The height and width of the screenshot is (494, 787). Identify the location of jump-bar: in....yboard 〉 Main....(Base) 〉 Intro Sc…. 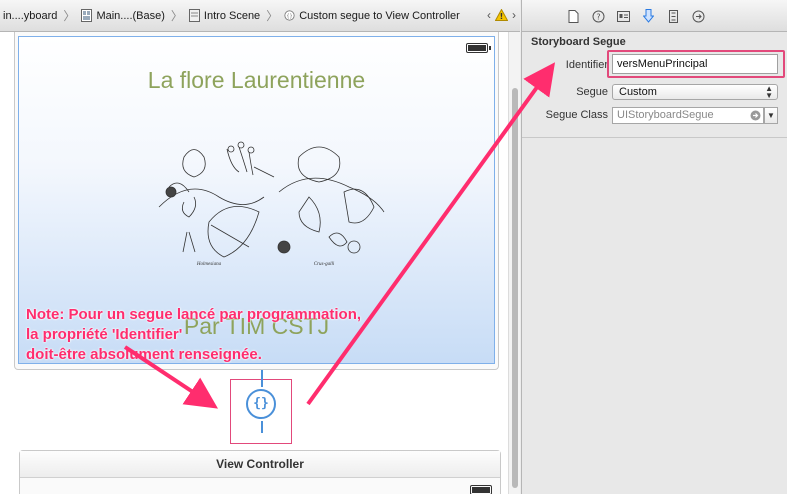
(260, 16).